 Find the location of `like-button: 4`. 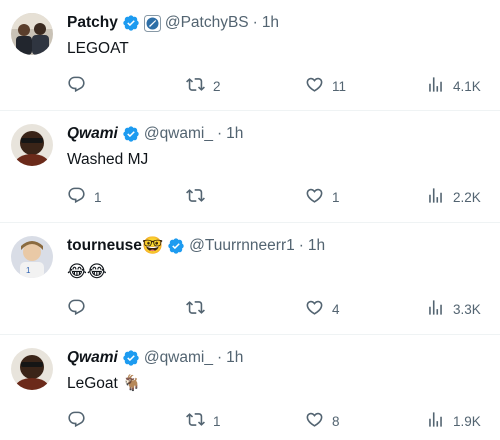

like-button: 4 is located at coordinates (322, 309).